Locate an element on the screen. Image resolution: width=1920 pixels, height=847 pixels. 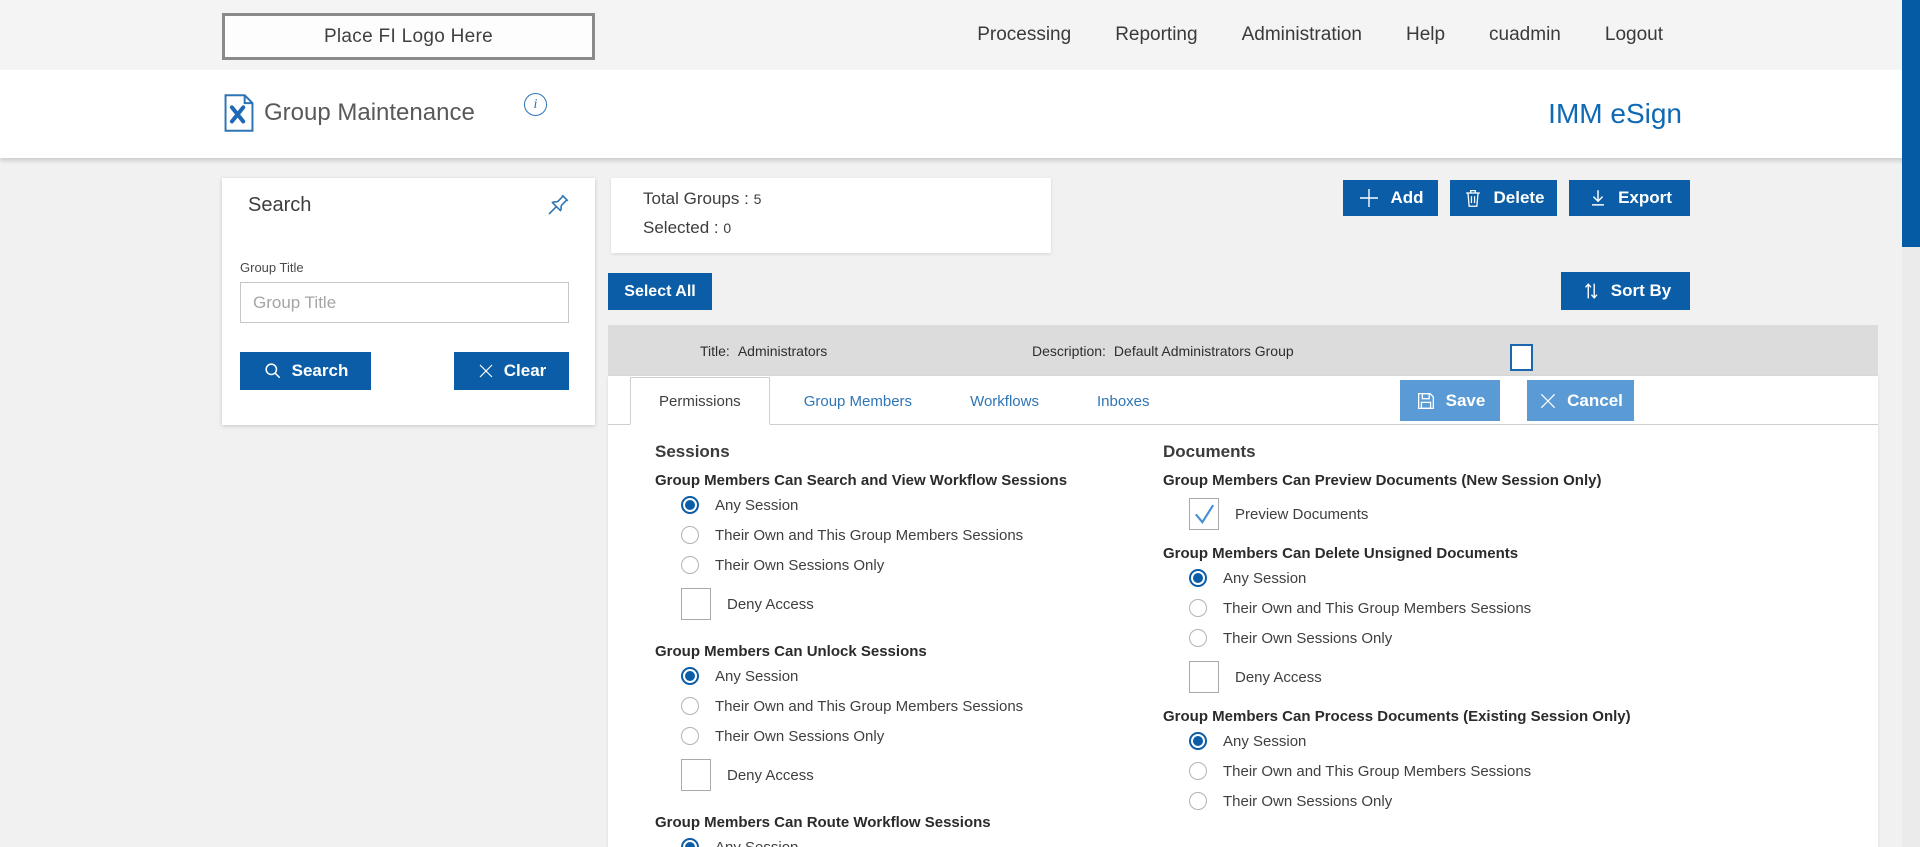
save-button: Save is located at coordinates (1450, 400).